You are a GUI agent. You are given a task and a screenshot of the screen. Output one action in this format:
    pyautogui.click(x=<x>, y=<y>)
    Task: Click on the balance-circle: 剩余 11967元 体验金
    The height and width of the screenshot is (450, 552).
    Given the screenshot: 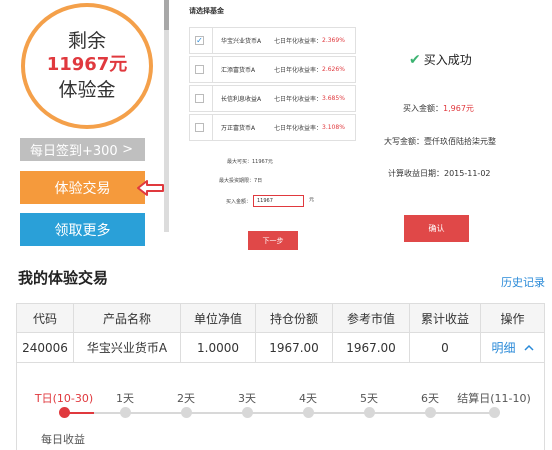 What is the action you would take?
    pyautogui.click(x=87, y=66)
    